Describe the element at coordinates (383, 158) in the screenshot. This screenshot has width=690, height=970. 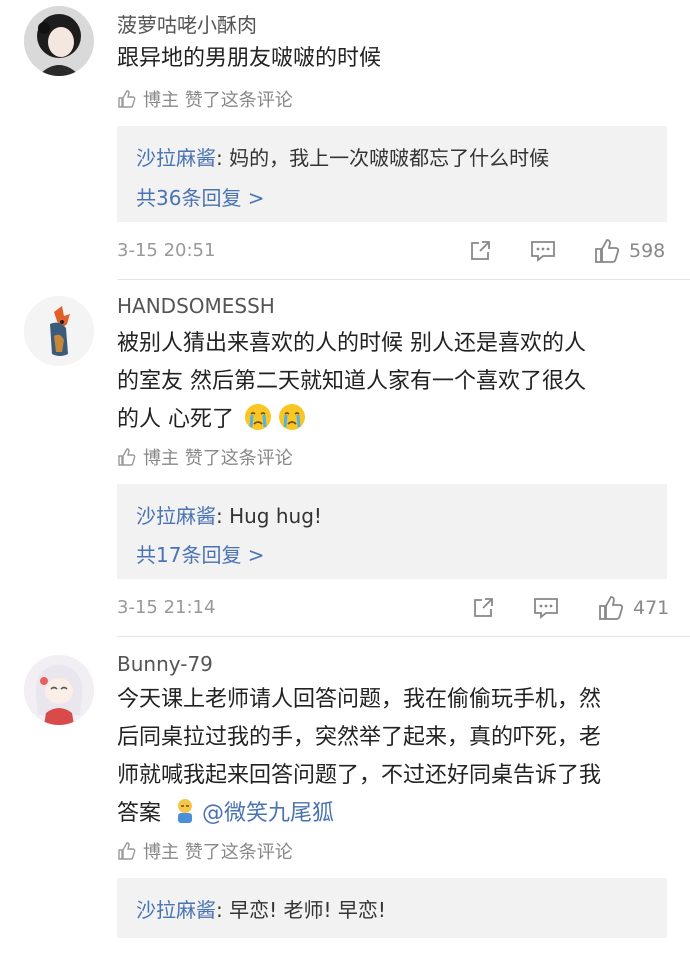
I see `reply-text: : 妈的，我上一次啵啵都忘了什么时候` at that location.